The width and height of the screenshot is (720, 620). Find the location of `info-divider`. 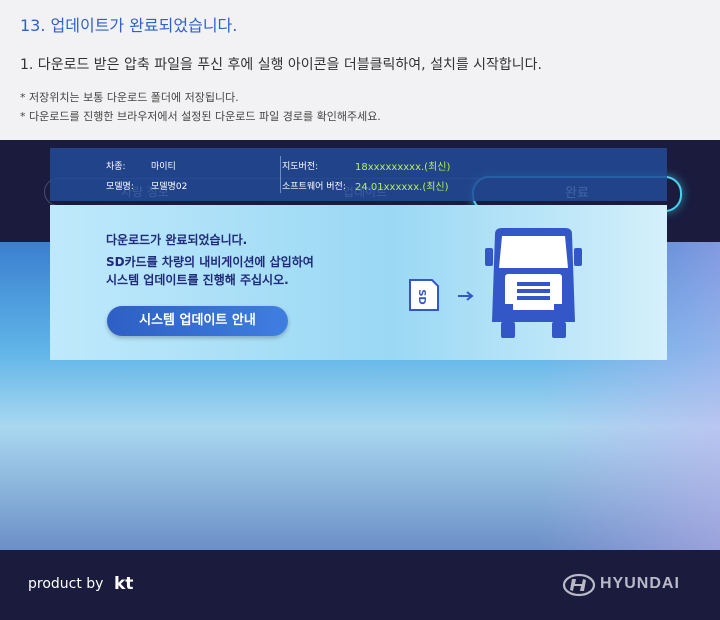

info-divider is located at coordinates (280, 174).